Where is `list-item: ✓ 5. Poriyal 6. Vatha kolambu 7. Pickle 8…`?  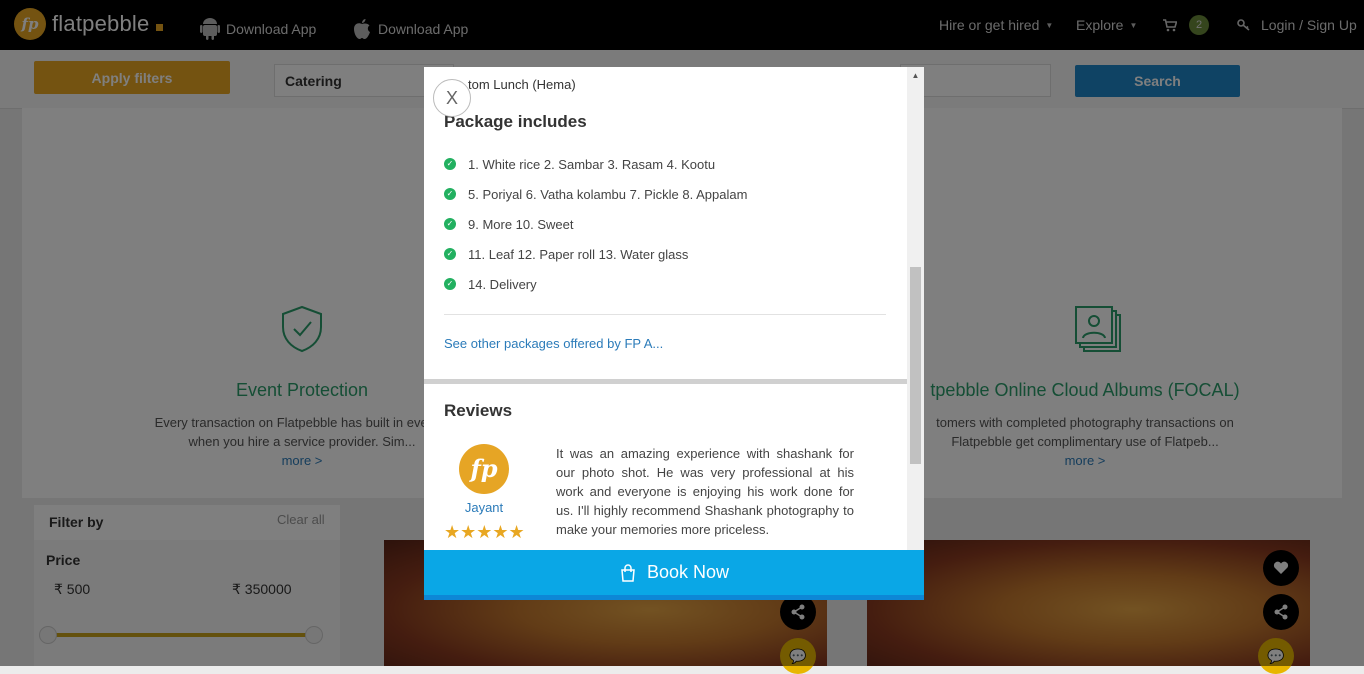 list-item: ✓ 5. Poriyal 6. Vatha kolambu 7. Pickle 8… is located at coordinates (595, 194).